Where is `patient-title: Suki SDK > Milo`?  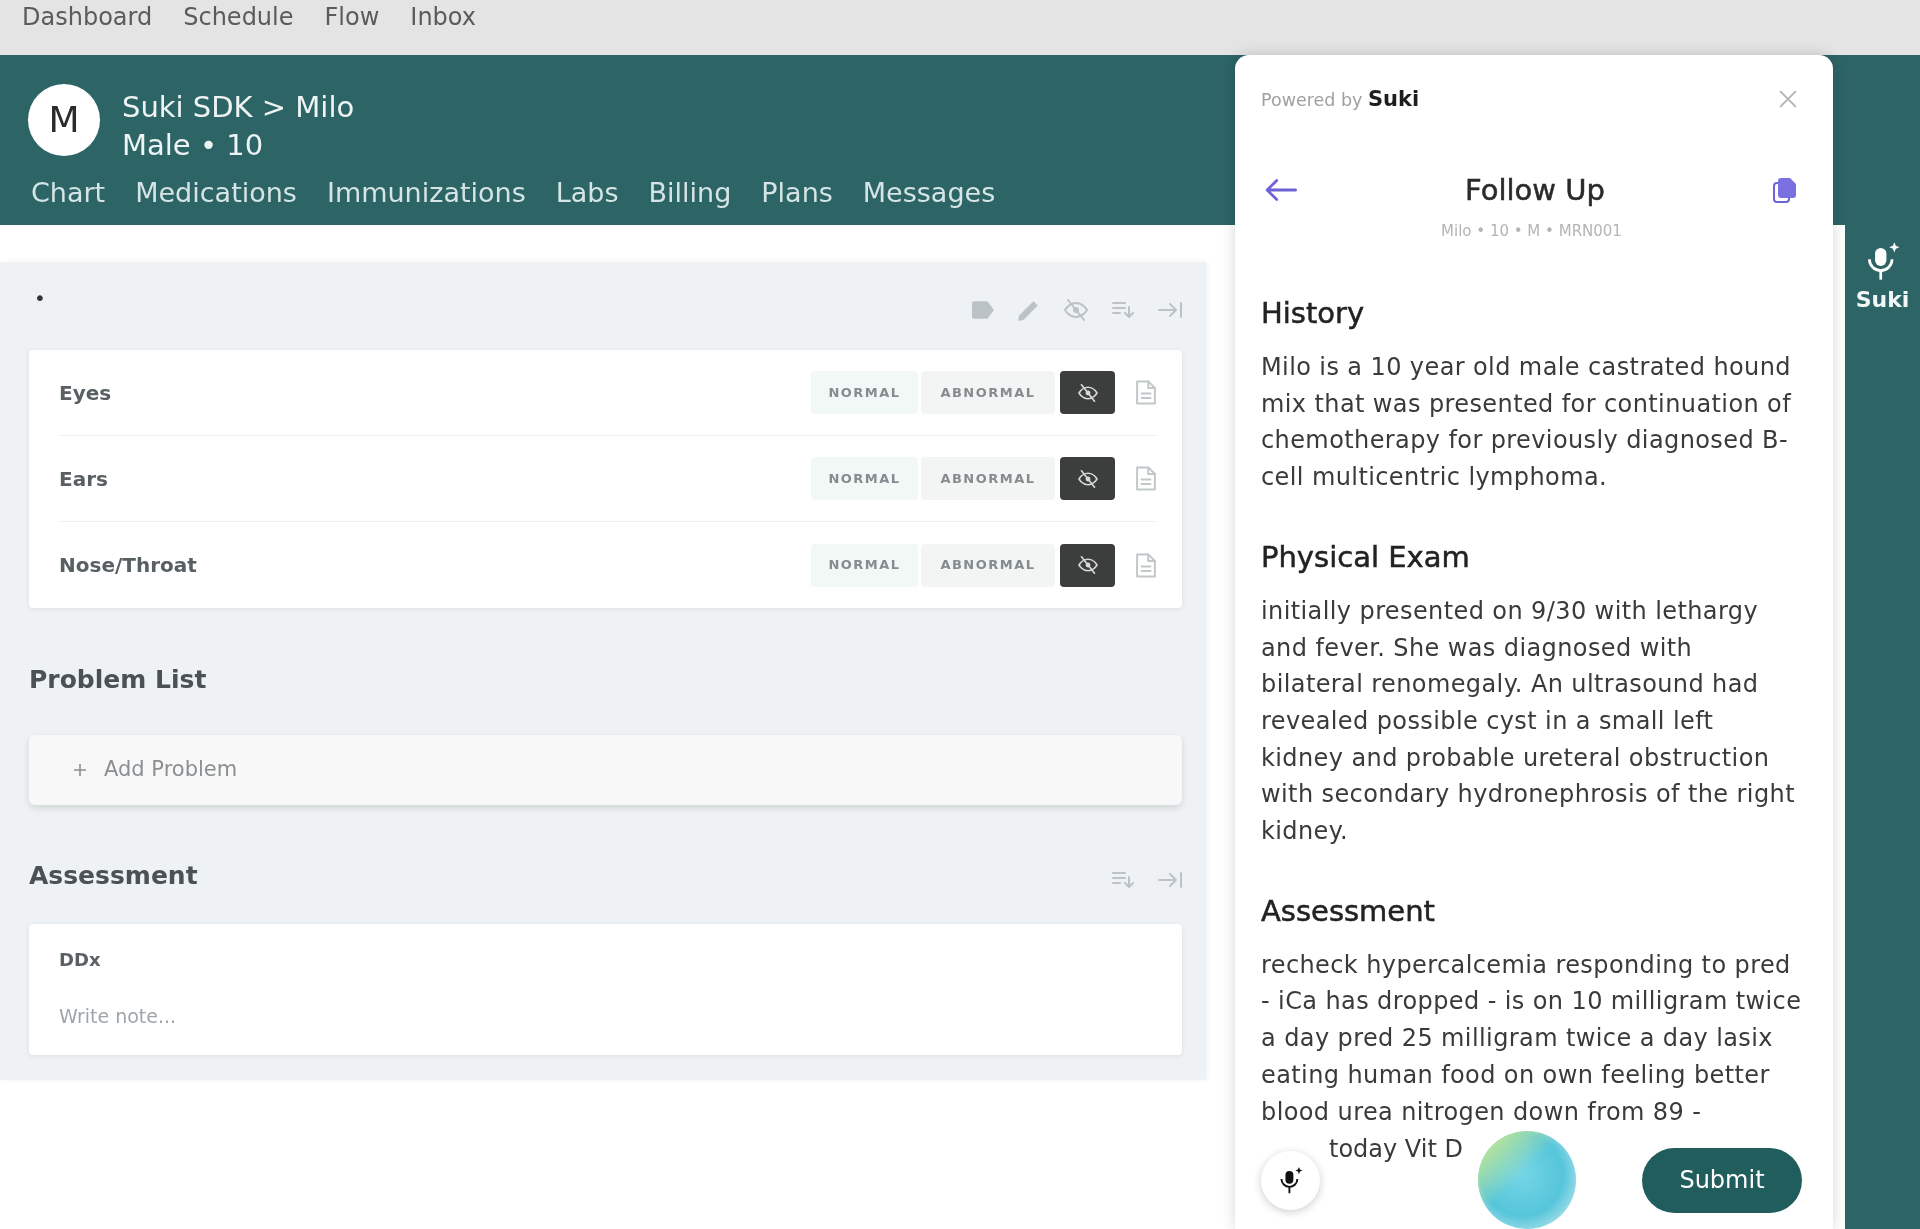 patient-title: Suki SDK > Milo is located at coordinates (238, 107).